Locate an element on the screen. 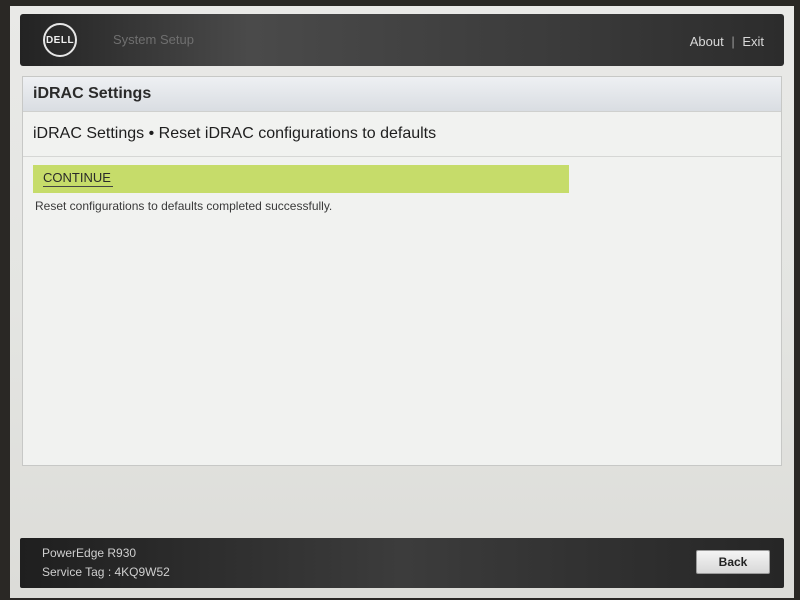 The image size is (800, 600). about-link: About is located at coordinates (707, 41).